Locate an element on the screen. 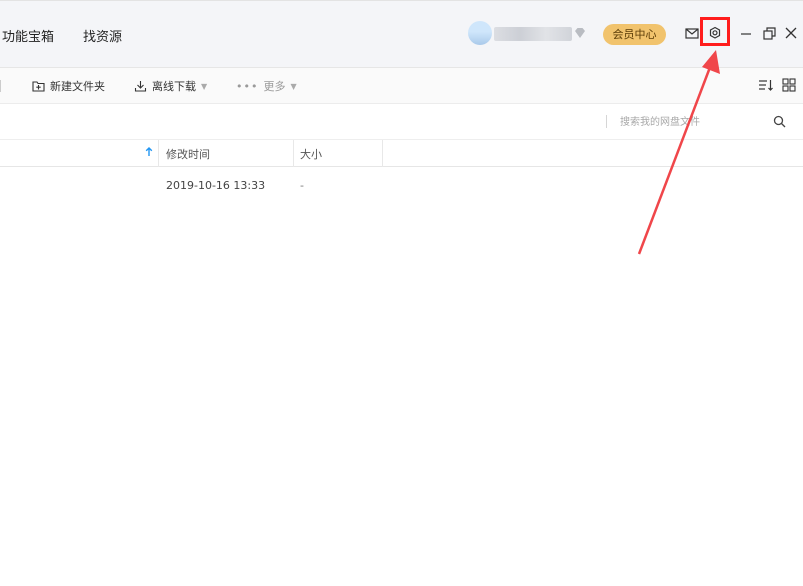 The image size is (803, 586). sort-ascending-icon is located at coordinates (149, 152).